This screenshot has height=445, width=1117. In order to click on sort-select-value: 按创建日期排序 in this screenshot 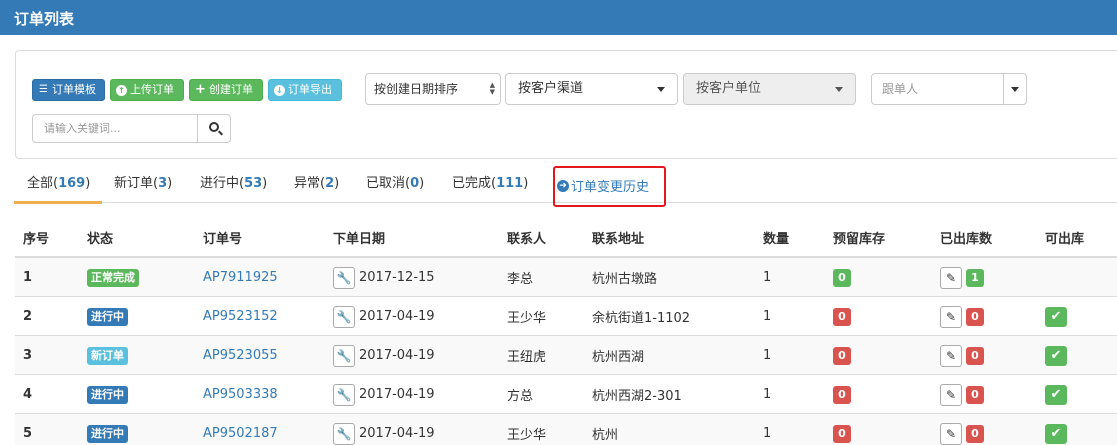, I will do `click(416, 89)`.